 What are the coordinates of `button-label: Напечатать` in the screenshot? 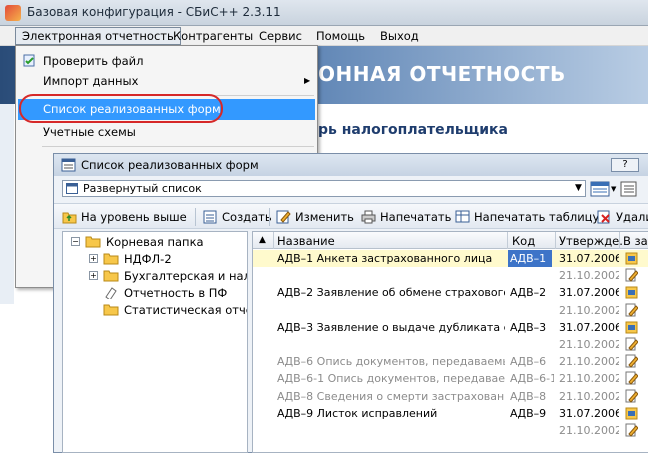 It's located at (416, 217).